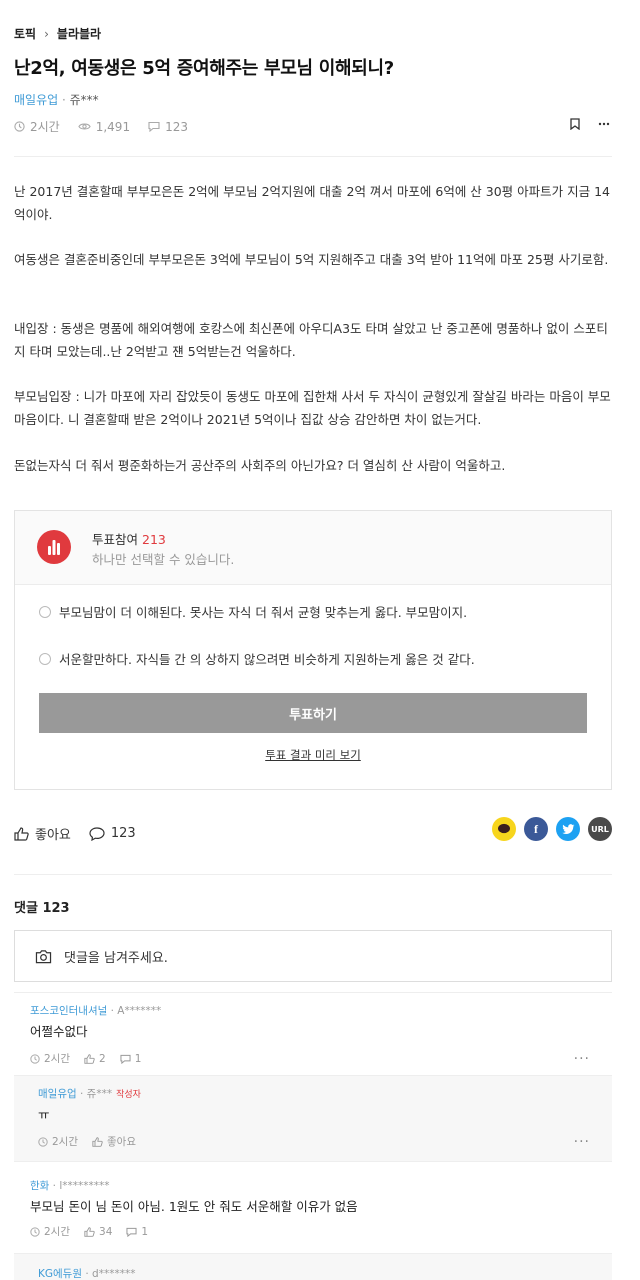  I want to click on comment-item: 포스코인터내셔널 · A******* 어쩔수없다 2시간 2 1 ···, so click(313, 1033).